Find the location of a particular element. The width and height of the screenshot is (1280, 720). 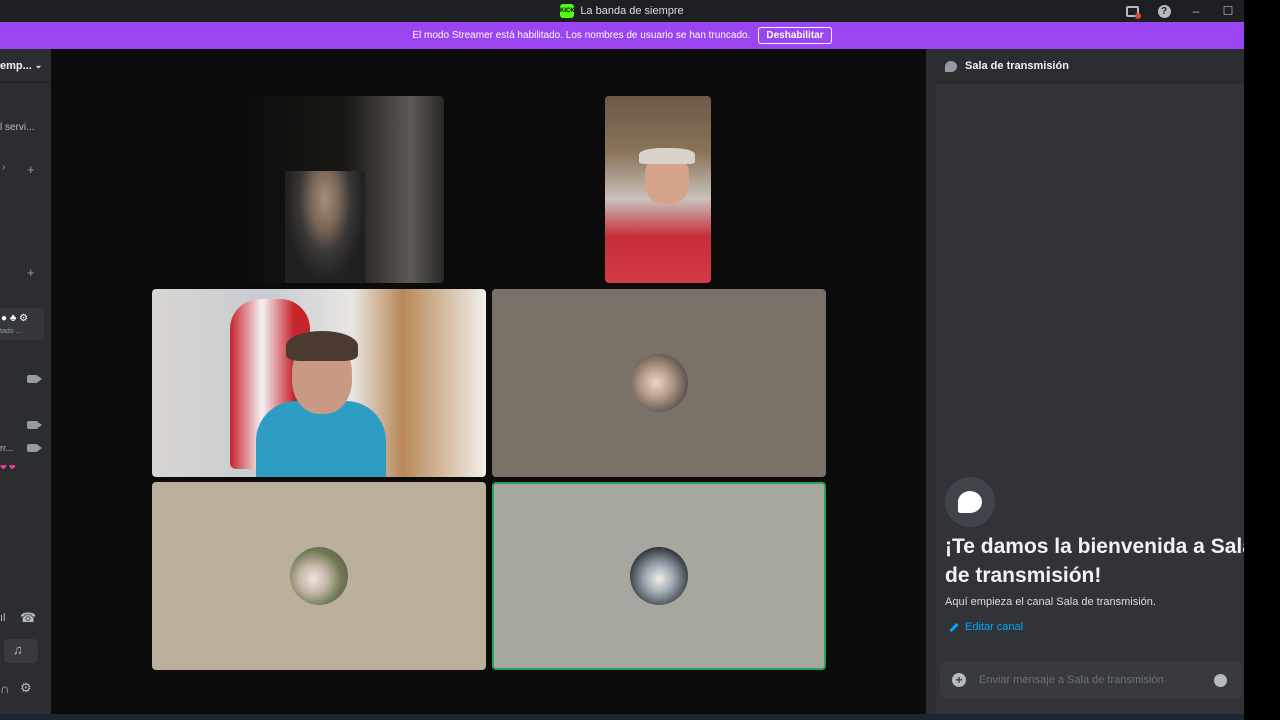

add-attachment-icon: + is located at coordinates (959, 680).